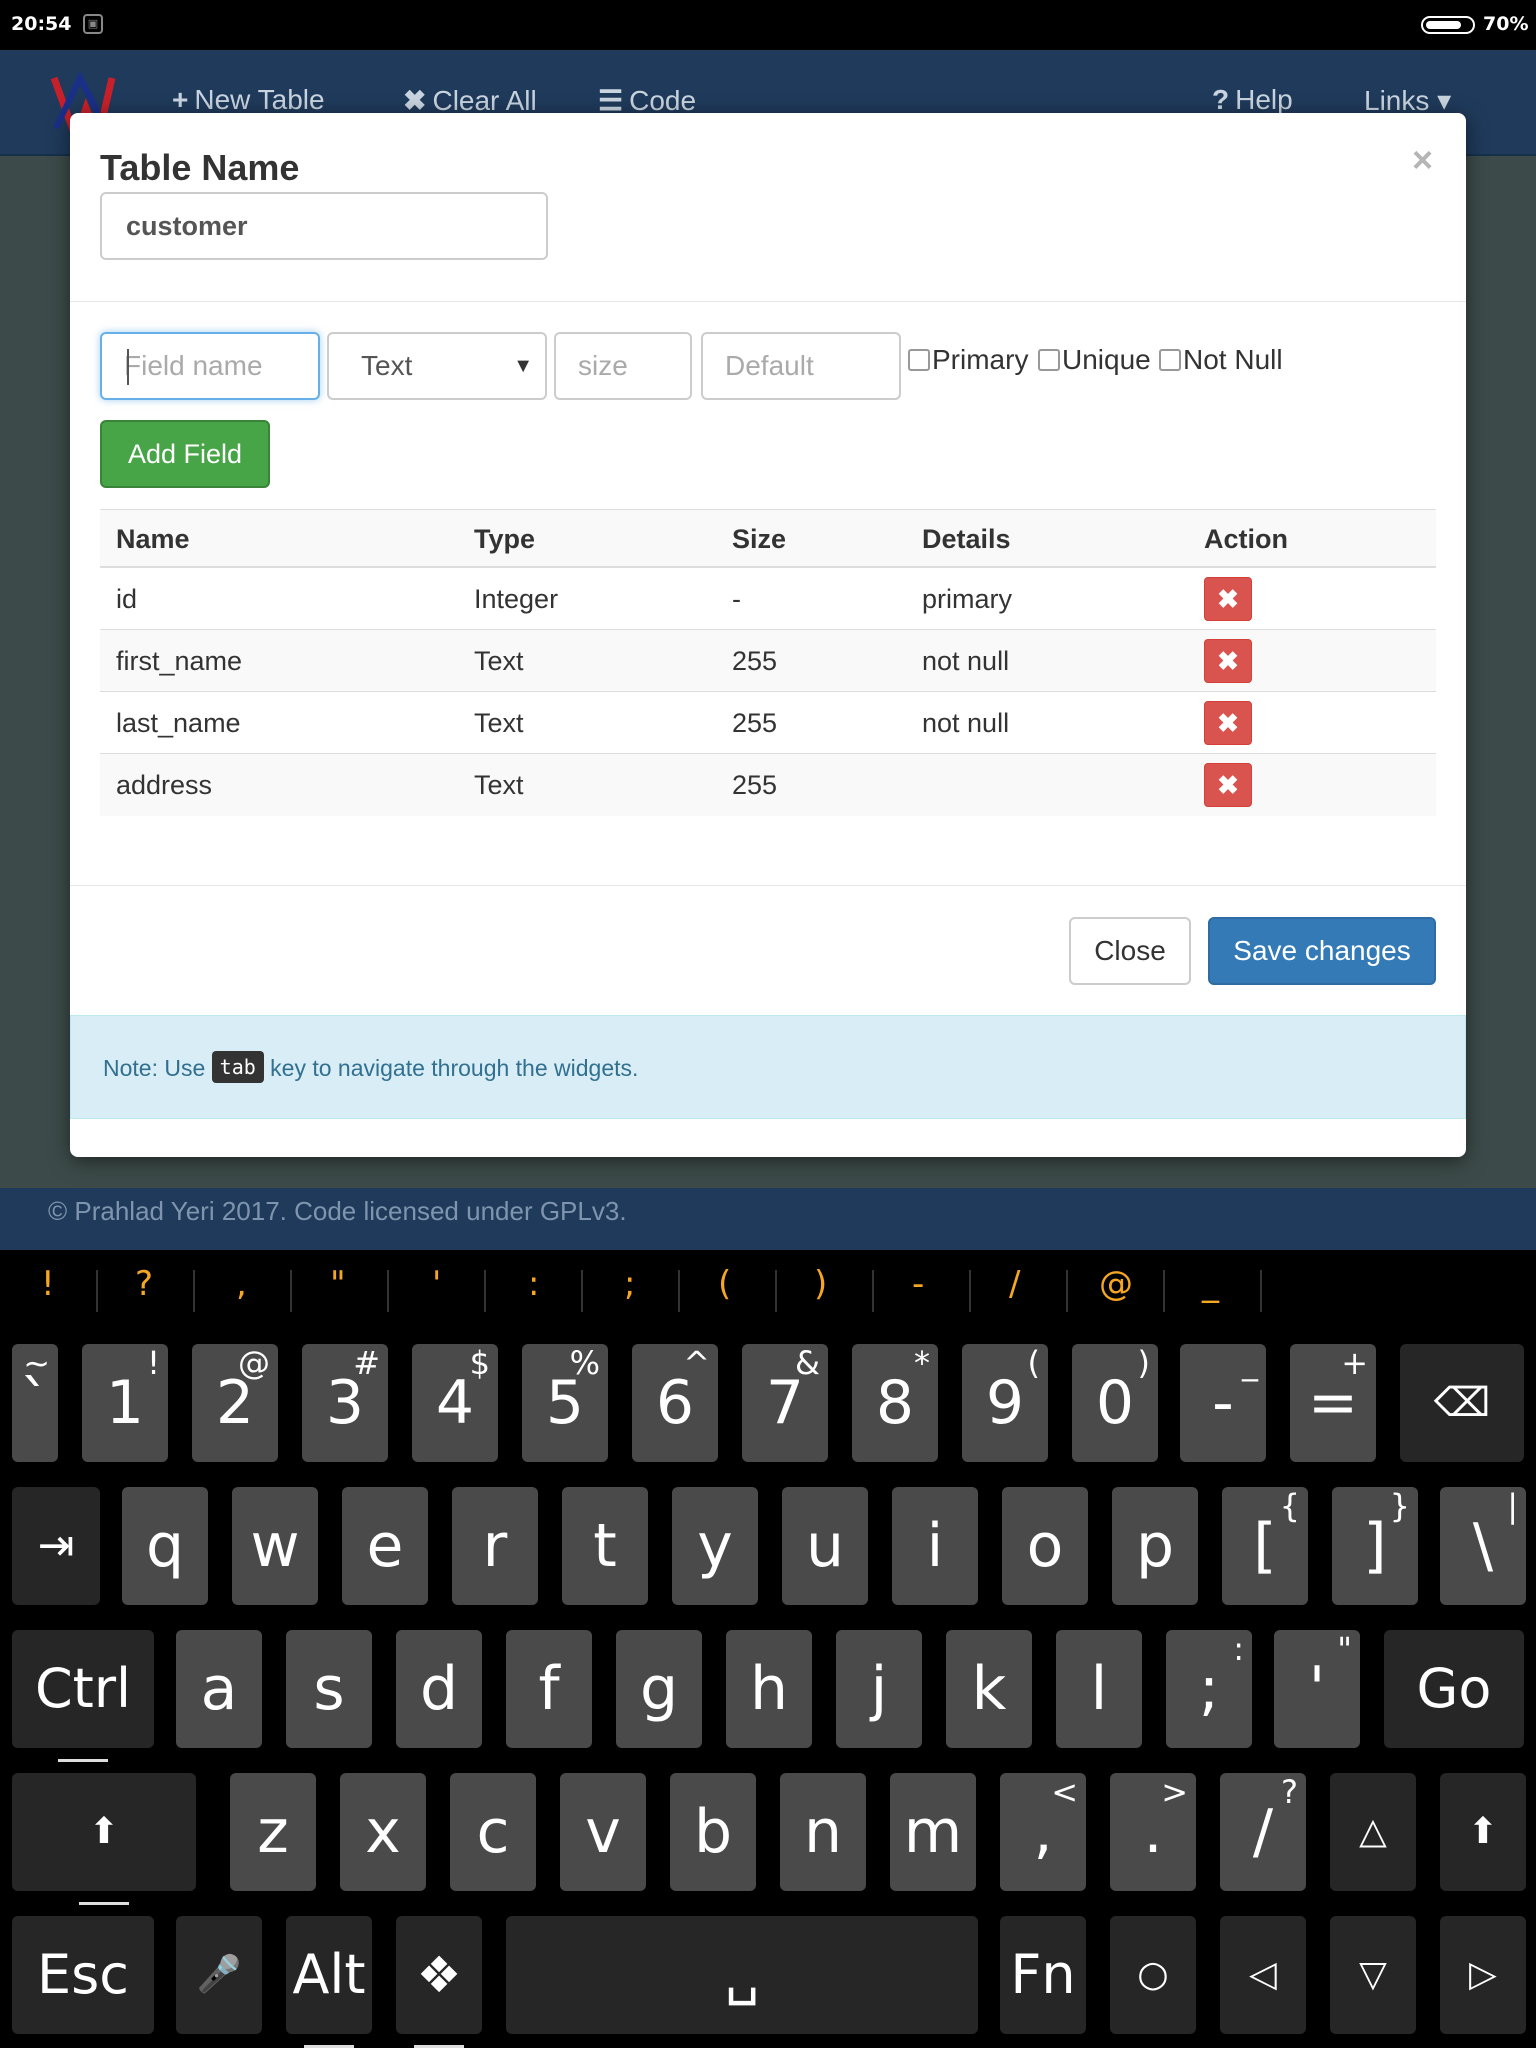 This screenshot has height=2048, width=1536. Describe the element at coordinates (801, 366) in the screenshot. I see `field-default-input: Default` at that location.